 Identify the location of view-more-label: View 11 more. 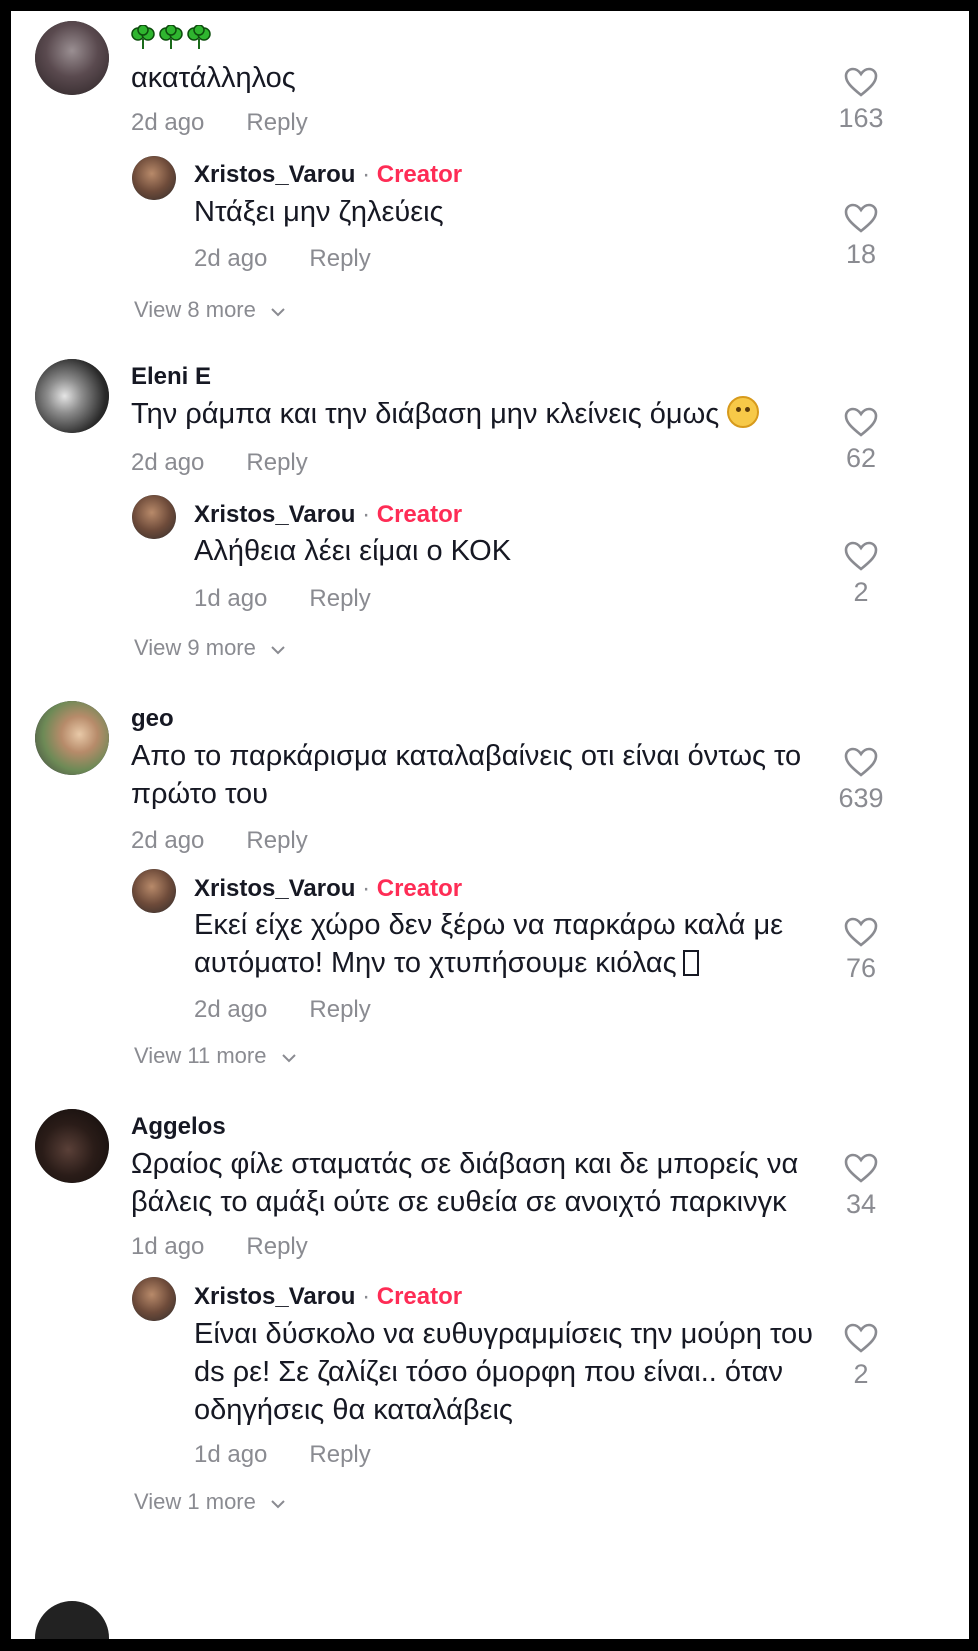
(200, 1055).